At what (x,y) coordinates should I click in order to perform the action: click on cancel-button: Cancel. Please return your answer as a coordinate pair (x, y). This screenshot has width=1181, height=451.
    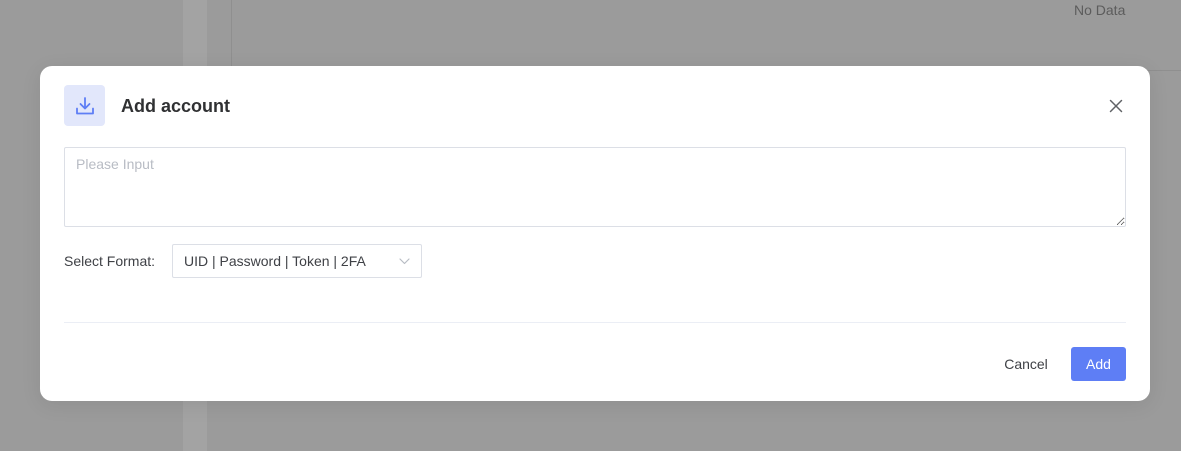
    Looking at the image, I should click on (1026, 364).